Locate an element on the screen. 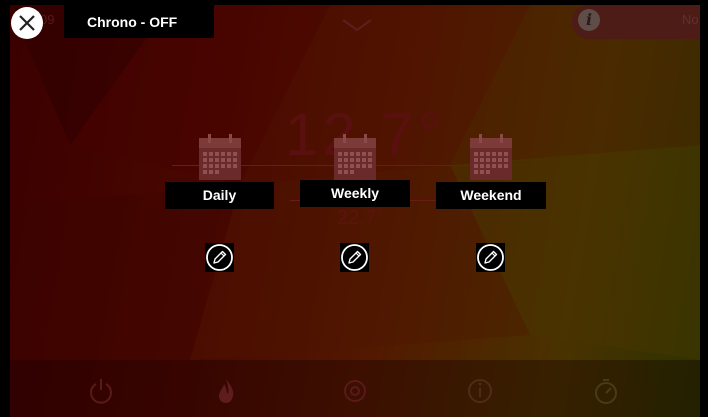 Image resolution: width=708 pixels, height=417 pixels. page-title: Chrono - OFF is located at coordinates (132, 22).